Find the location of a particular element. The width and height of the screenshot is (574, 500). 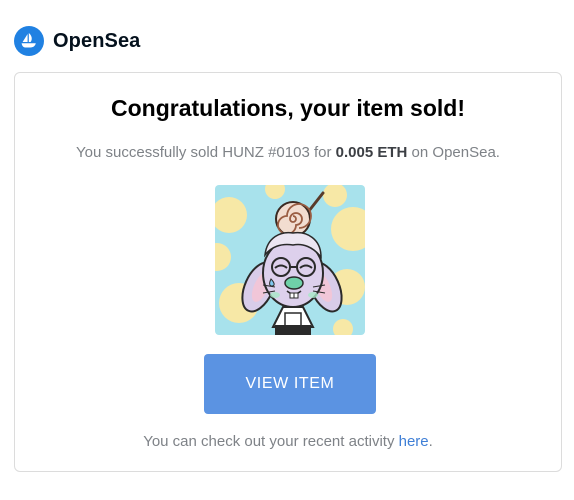

headline: Congratulations, your item sold! is located at coordinates (288, 108).